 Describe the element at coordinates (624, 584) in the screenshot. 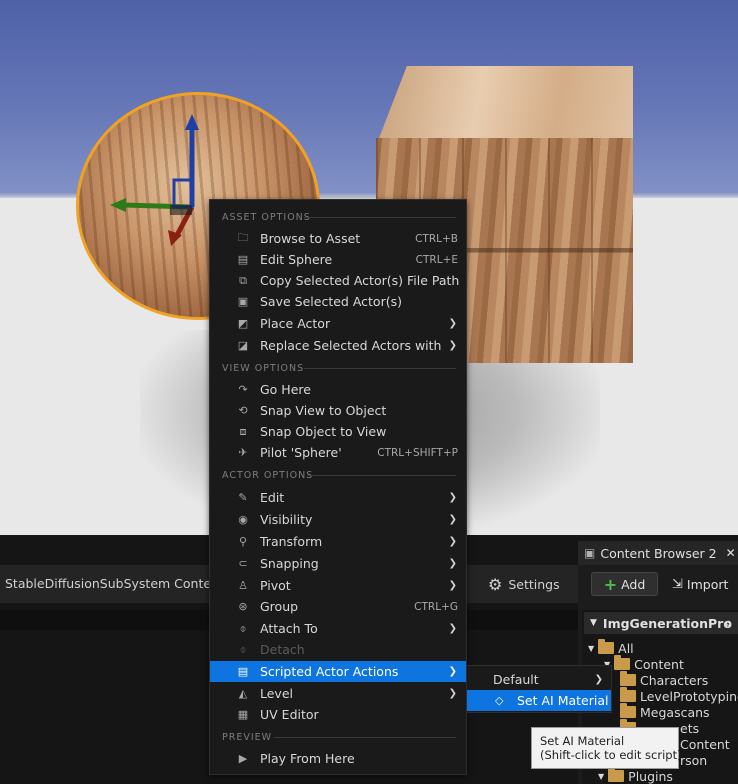

I see `add-button: + Add` at that location.